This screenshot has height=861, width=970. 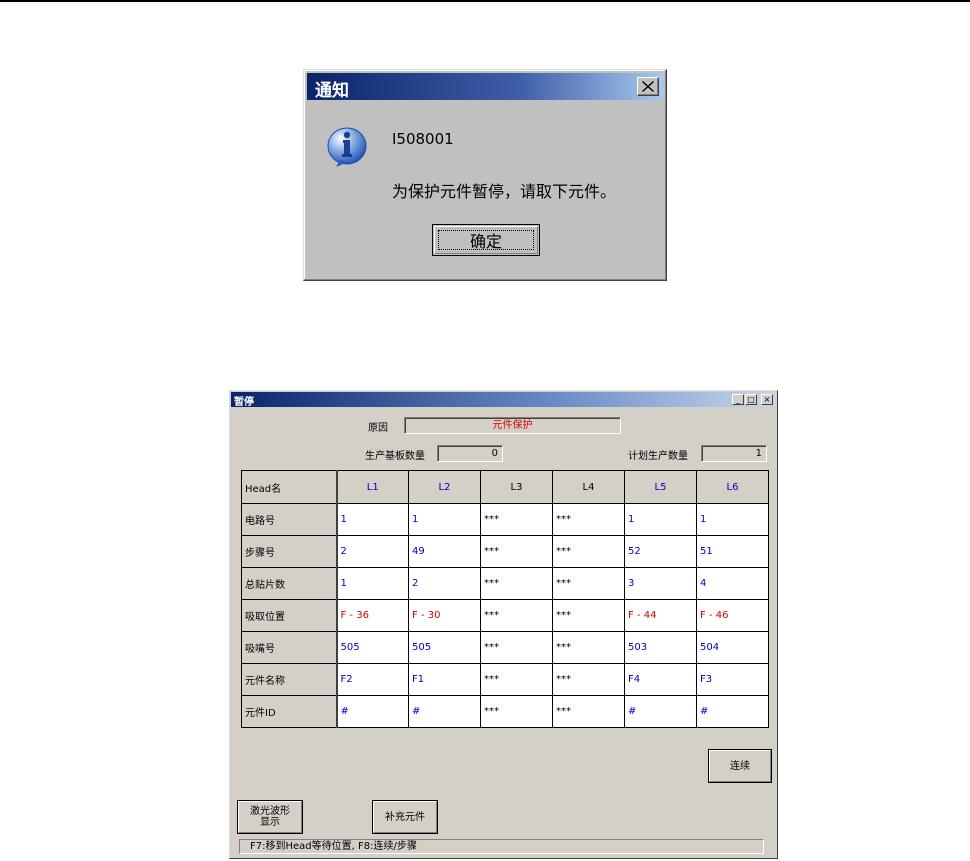 What do you see at coordinates (372, 487) in the screenshot?
I see `column-header-l1: L1` at bounding box center [372, 487].